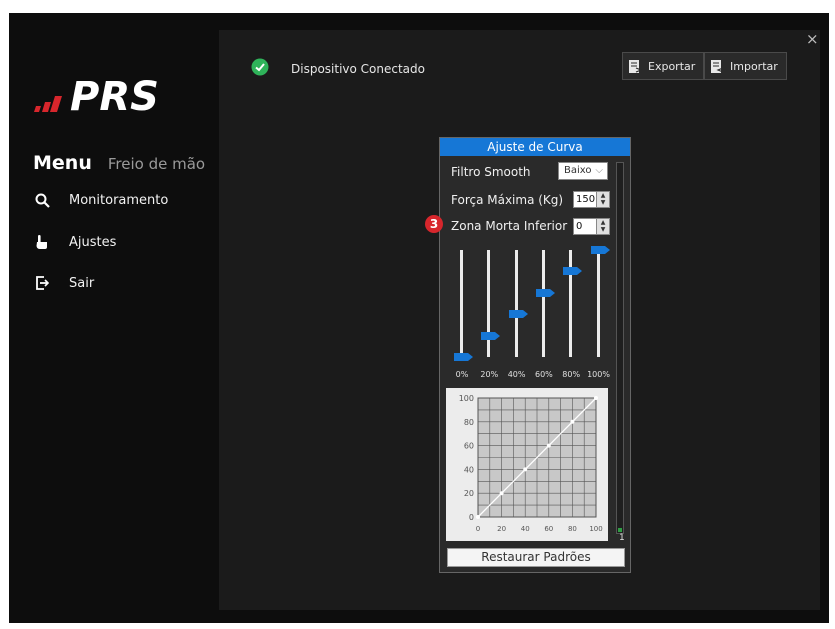  I want to click on y-tick: 40, so click(469, 469).